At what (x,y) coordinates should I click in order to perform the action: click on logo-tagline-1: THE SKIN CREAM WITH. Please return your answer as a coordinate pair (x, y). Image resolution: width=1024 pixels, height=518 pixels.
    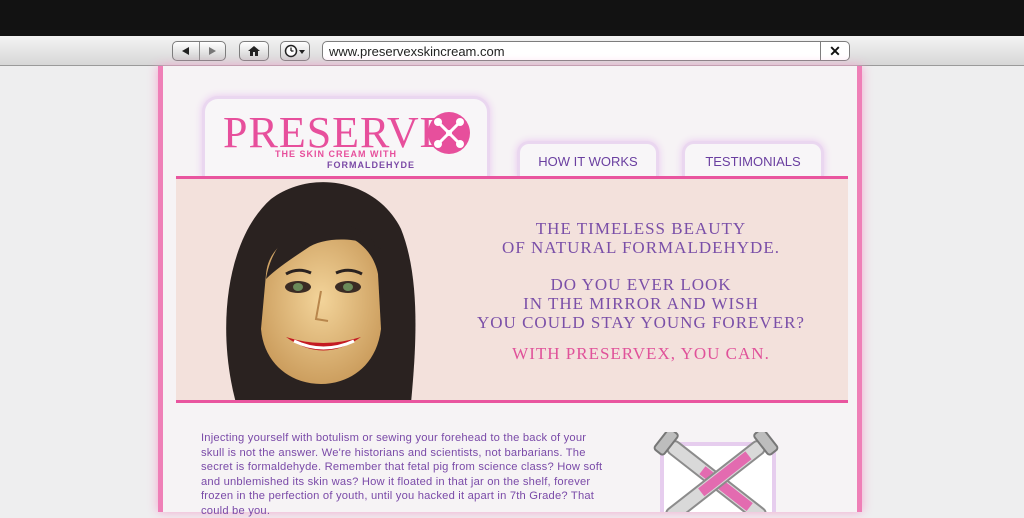
    Looking at the image, I should click on (336, 154).